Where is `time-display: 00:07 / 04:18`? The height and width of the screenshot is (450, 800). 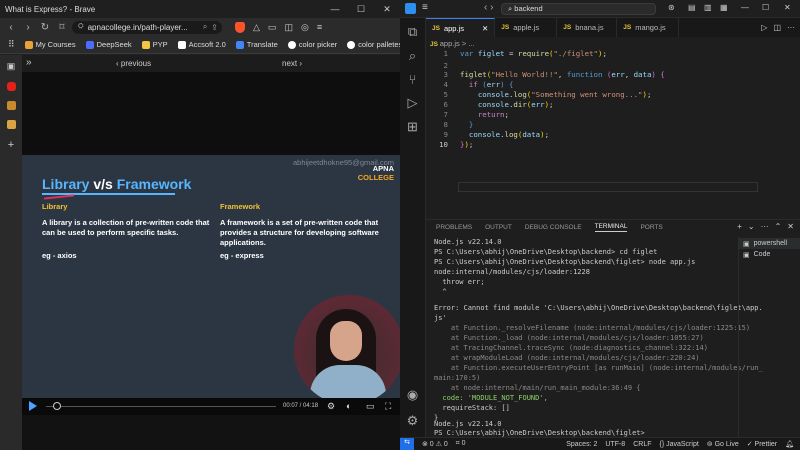 time-display: 00:07 / 04:18 is located at coordinates (301, 406).